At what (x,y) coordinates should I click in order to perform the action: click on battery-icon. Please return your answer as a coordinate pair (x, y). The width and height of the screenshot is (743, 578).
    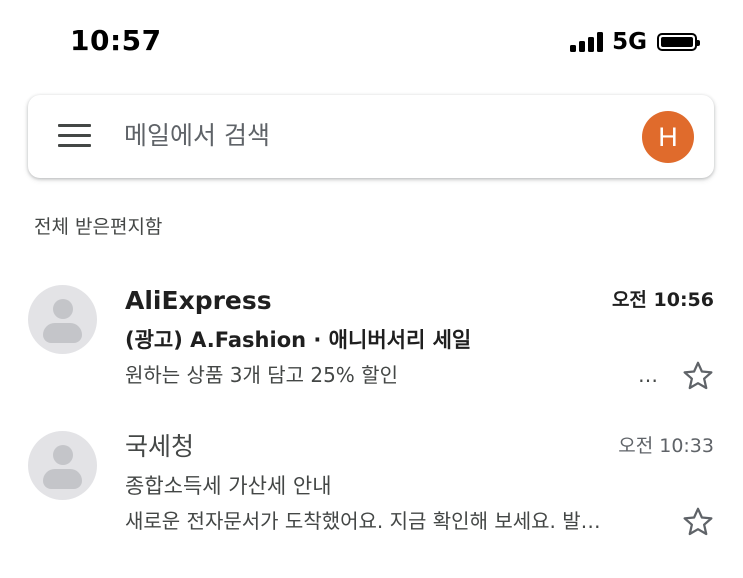
    Looking at the image, I should click on (678, 42).